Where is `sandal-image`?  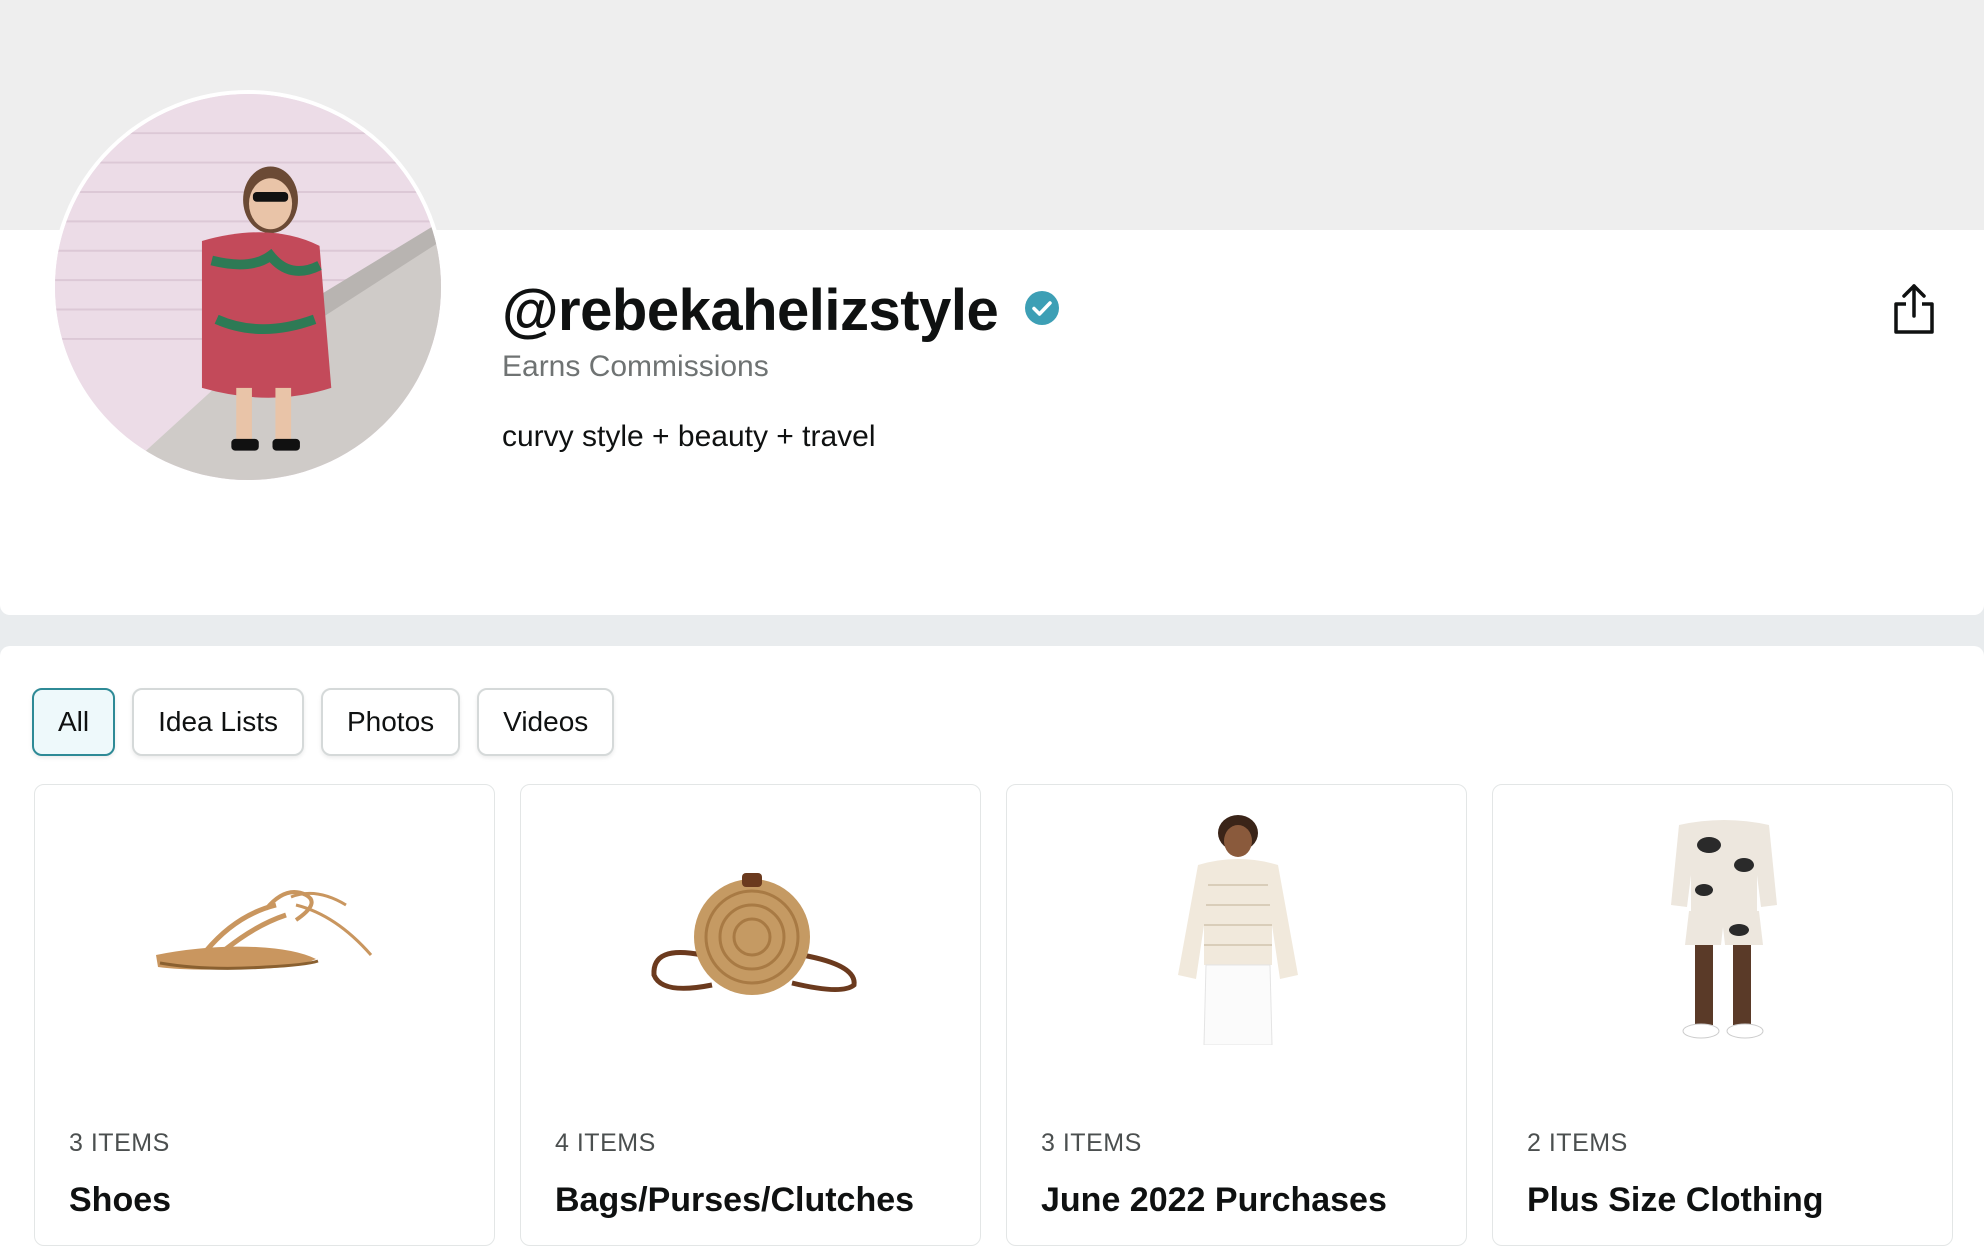
sandal-image is located at coordinates (265, 930).